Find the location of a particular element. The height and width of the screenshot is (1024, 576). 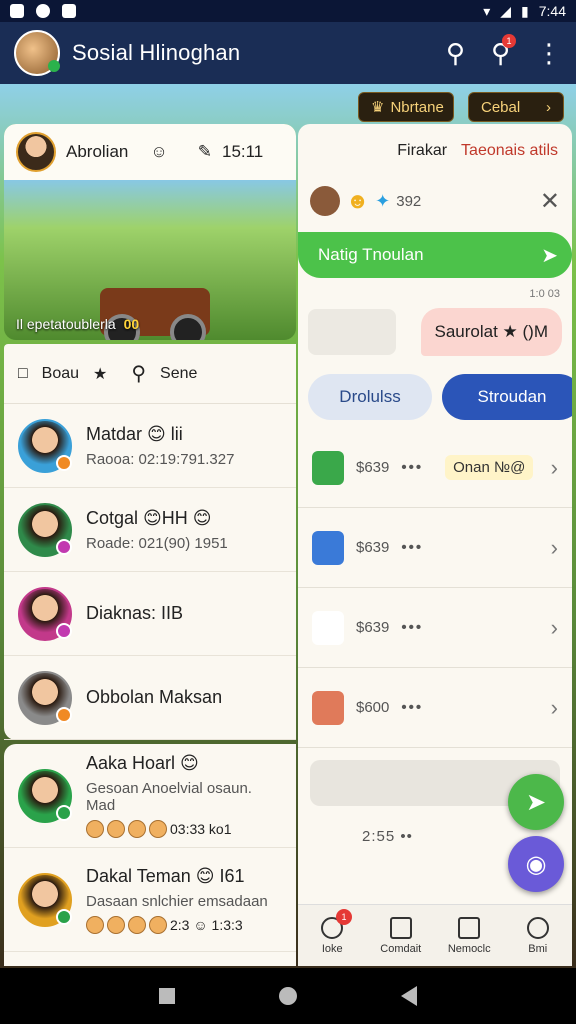

bottom-nav: Ioke 1 Comdait Nemoclc Bmi is located at coordinates (435, 935).